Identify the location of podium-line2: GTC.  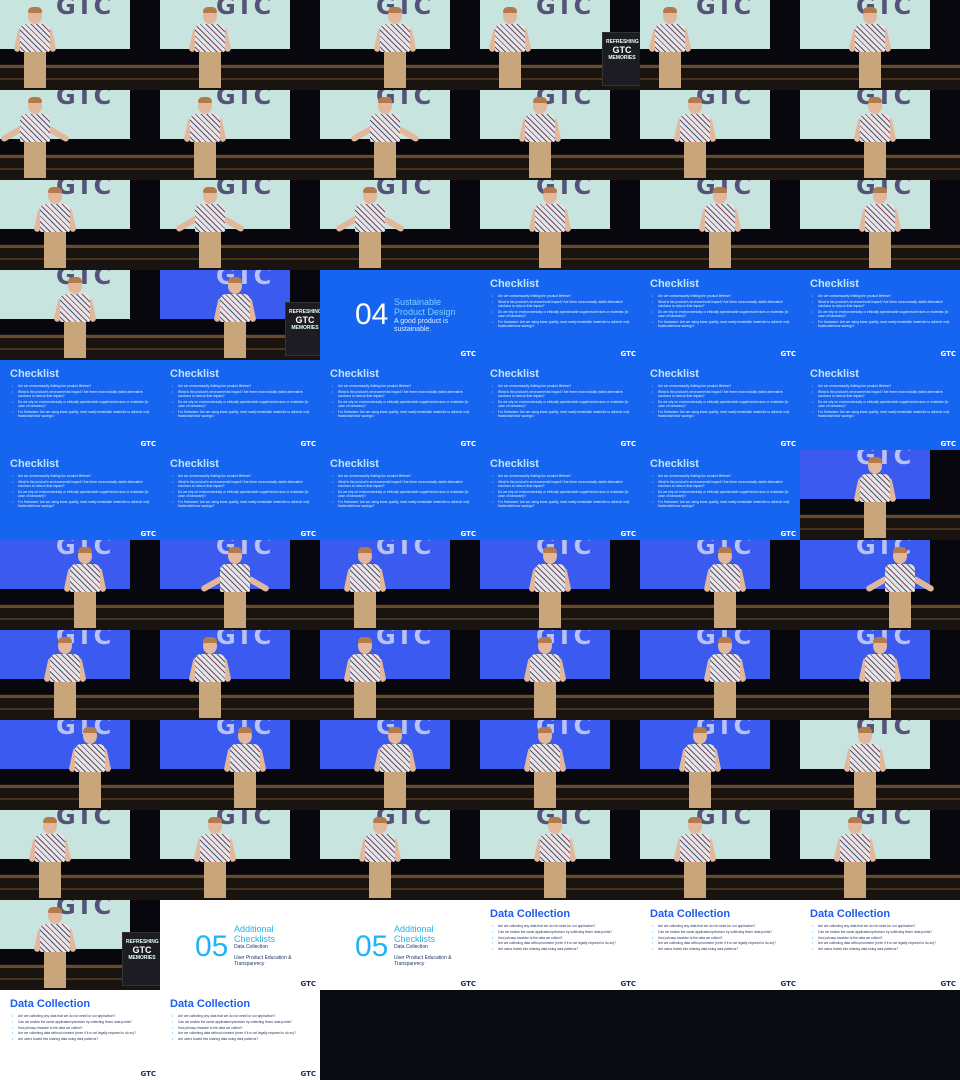
(622, 50).